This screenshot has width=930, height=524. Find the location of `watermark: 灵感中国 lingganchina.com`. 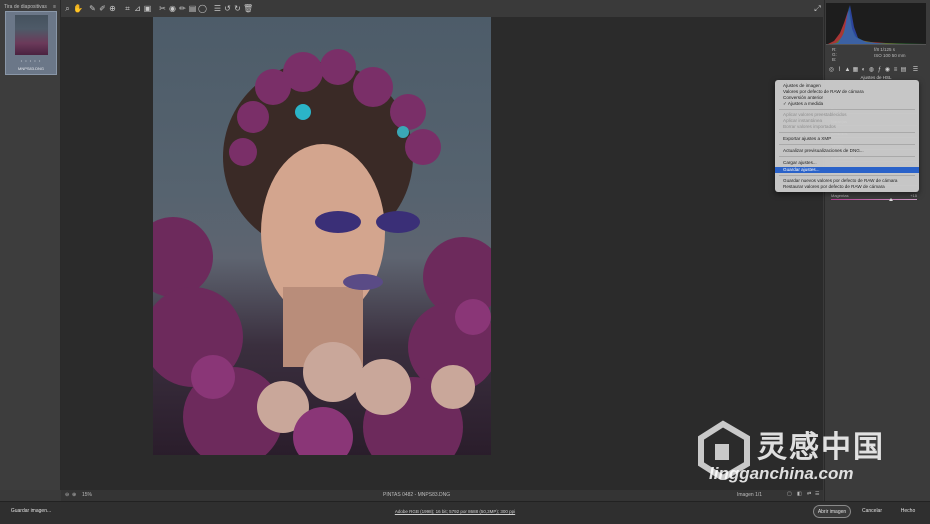

watermark: 灵感中国 lingganchina.com is located at coordinates (805, 455).